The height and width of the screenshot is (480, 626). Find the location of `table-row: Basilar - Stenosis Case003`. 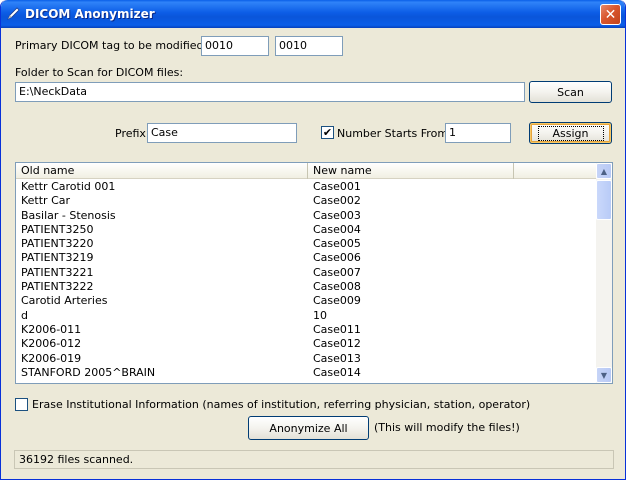

table-row: Basilar - Stenosis Case003 is located at coordinates (307, 216).